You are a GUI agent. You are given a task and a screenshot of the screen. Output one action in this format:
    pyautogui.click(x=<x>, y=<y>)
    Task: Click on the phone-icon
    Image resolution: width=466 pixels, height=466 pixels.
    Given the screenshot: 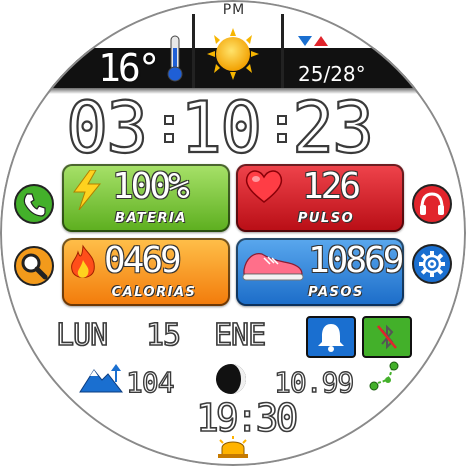 What is the action you would take?
    pyautogui.click(x=34, y=205)
    